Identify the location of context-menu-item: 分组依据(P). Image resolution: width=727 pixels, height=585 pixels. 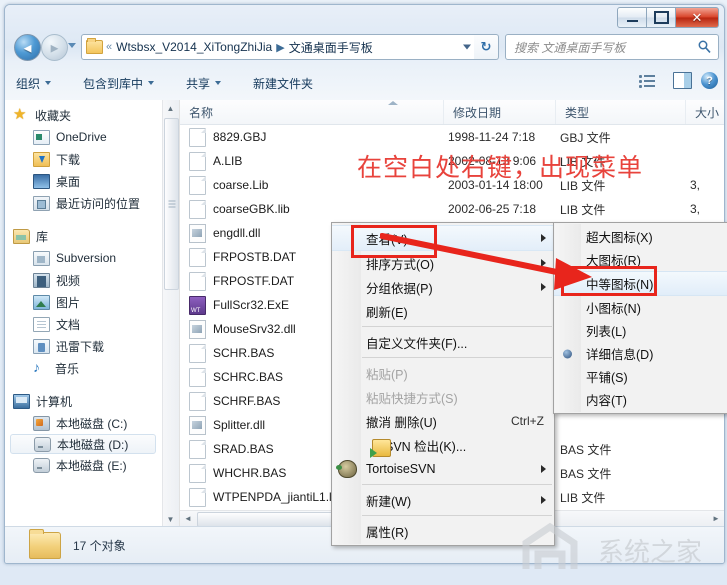
(443, 287).